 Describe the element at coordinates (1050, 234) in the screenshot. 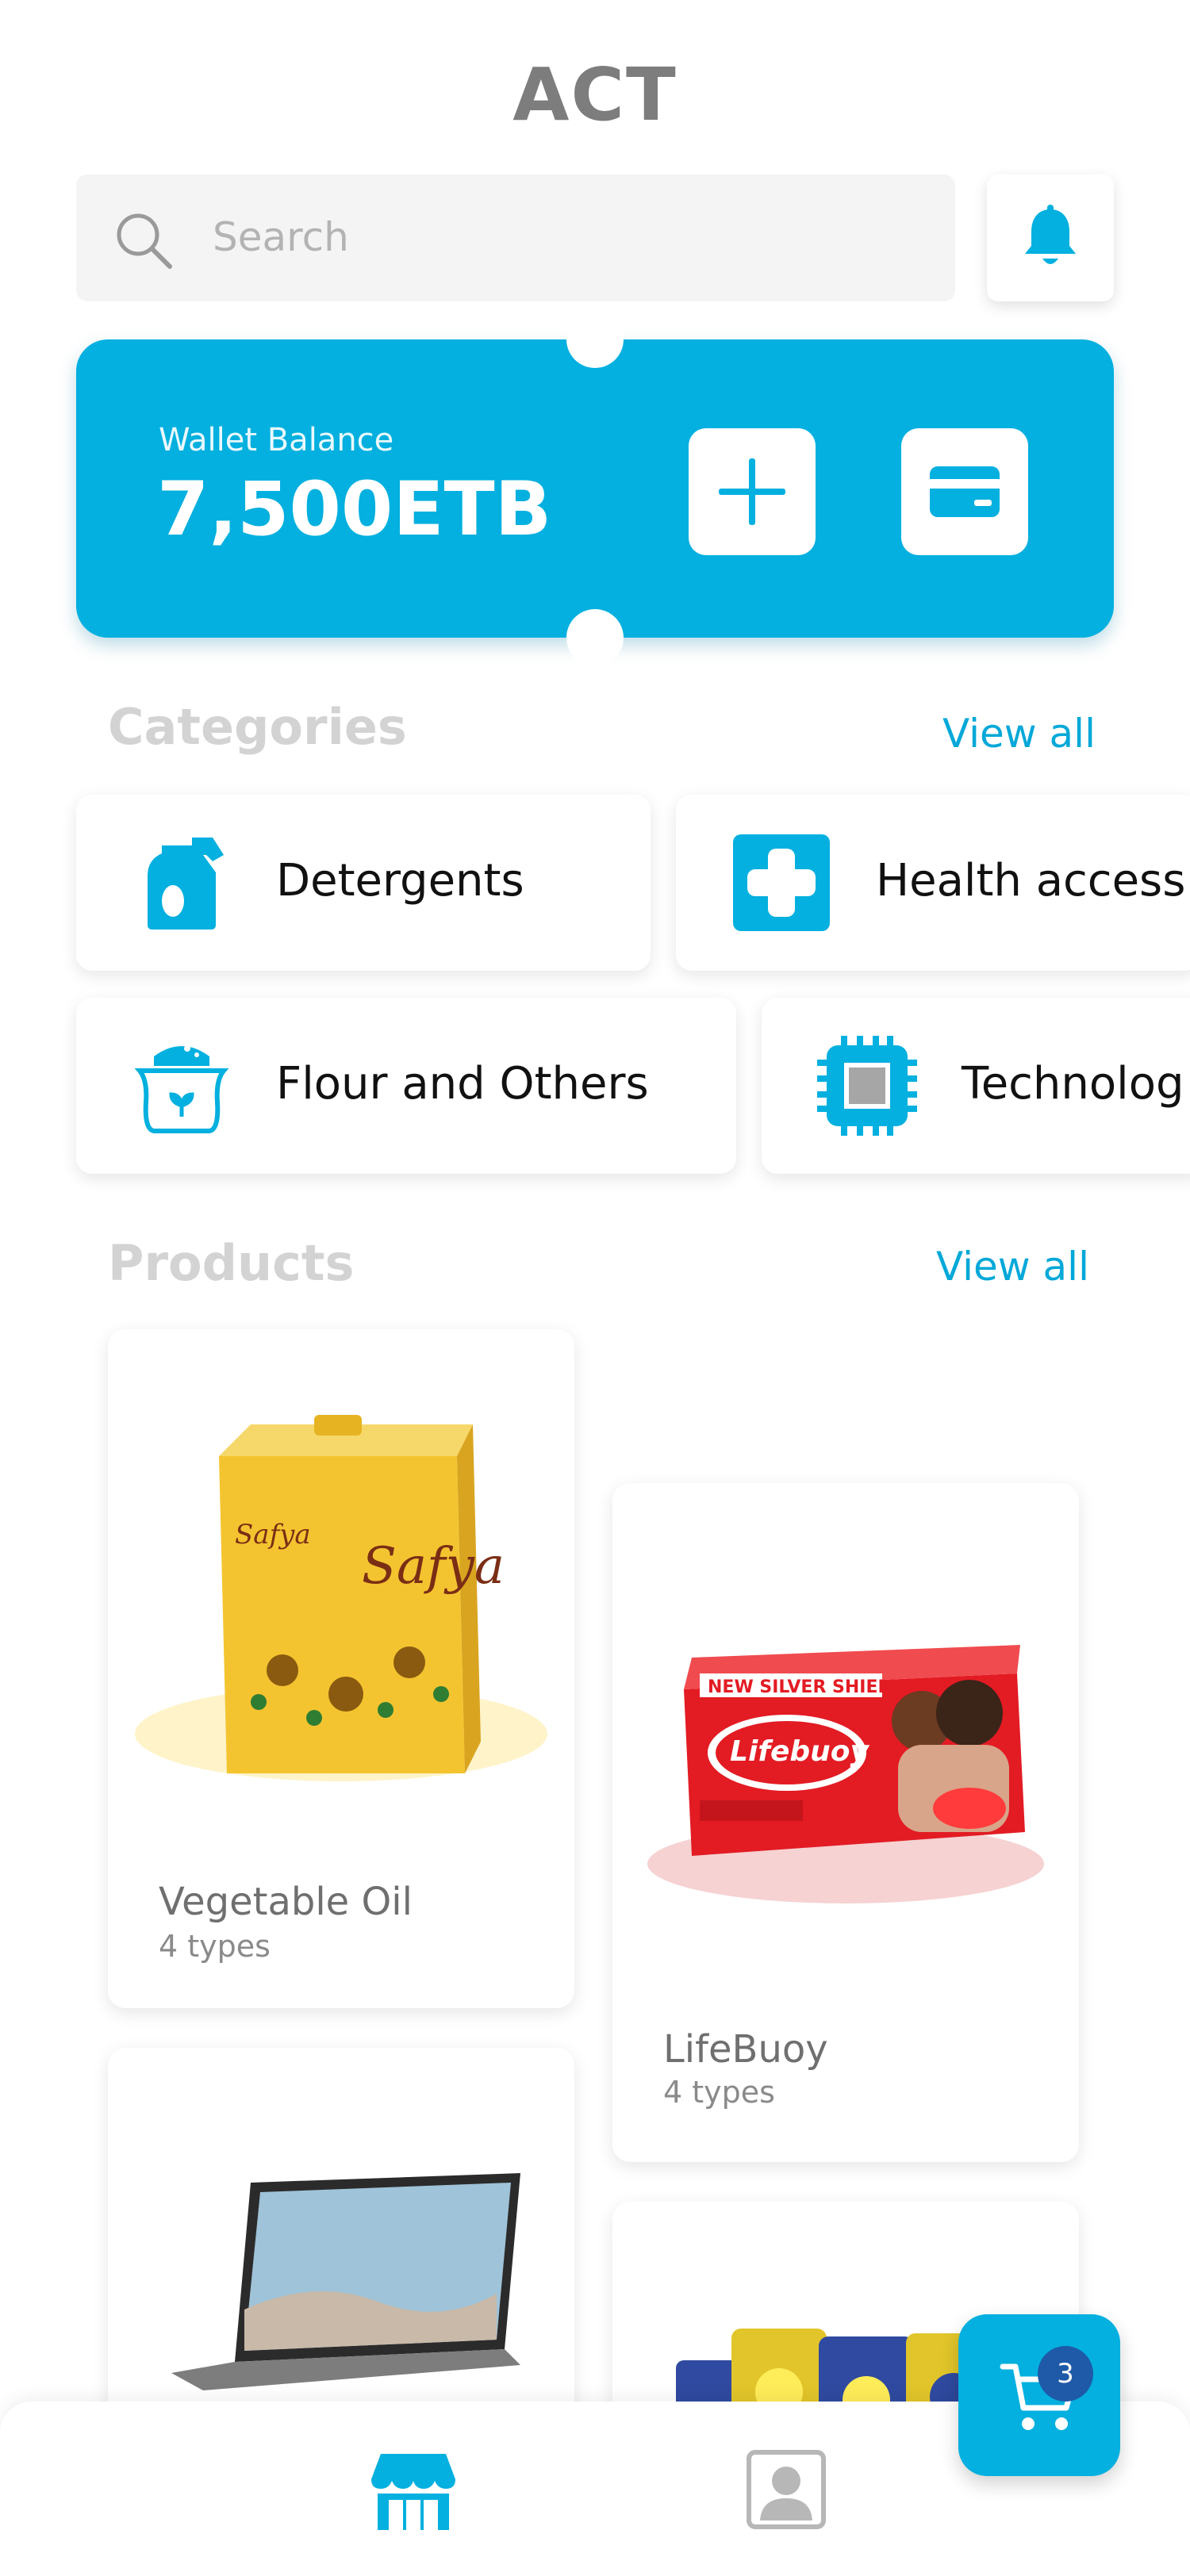

I see `bell-icon` at that location.